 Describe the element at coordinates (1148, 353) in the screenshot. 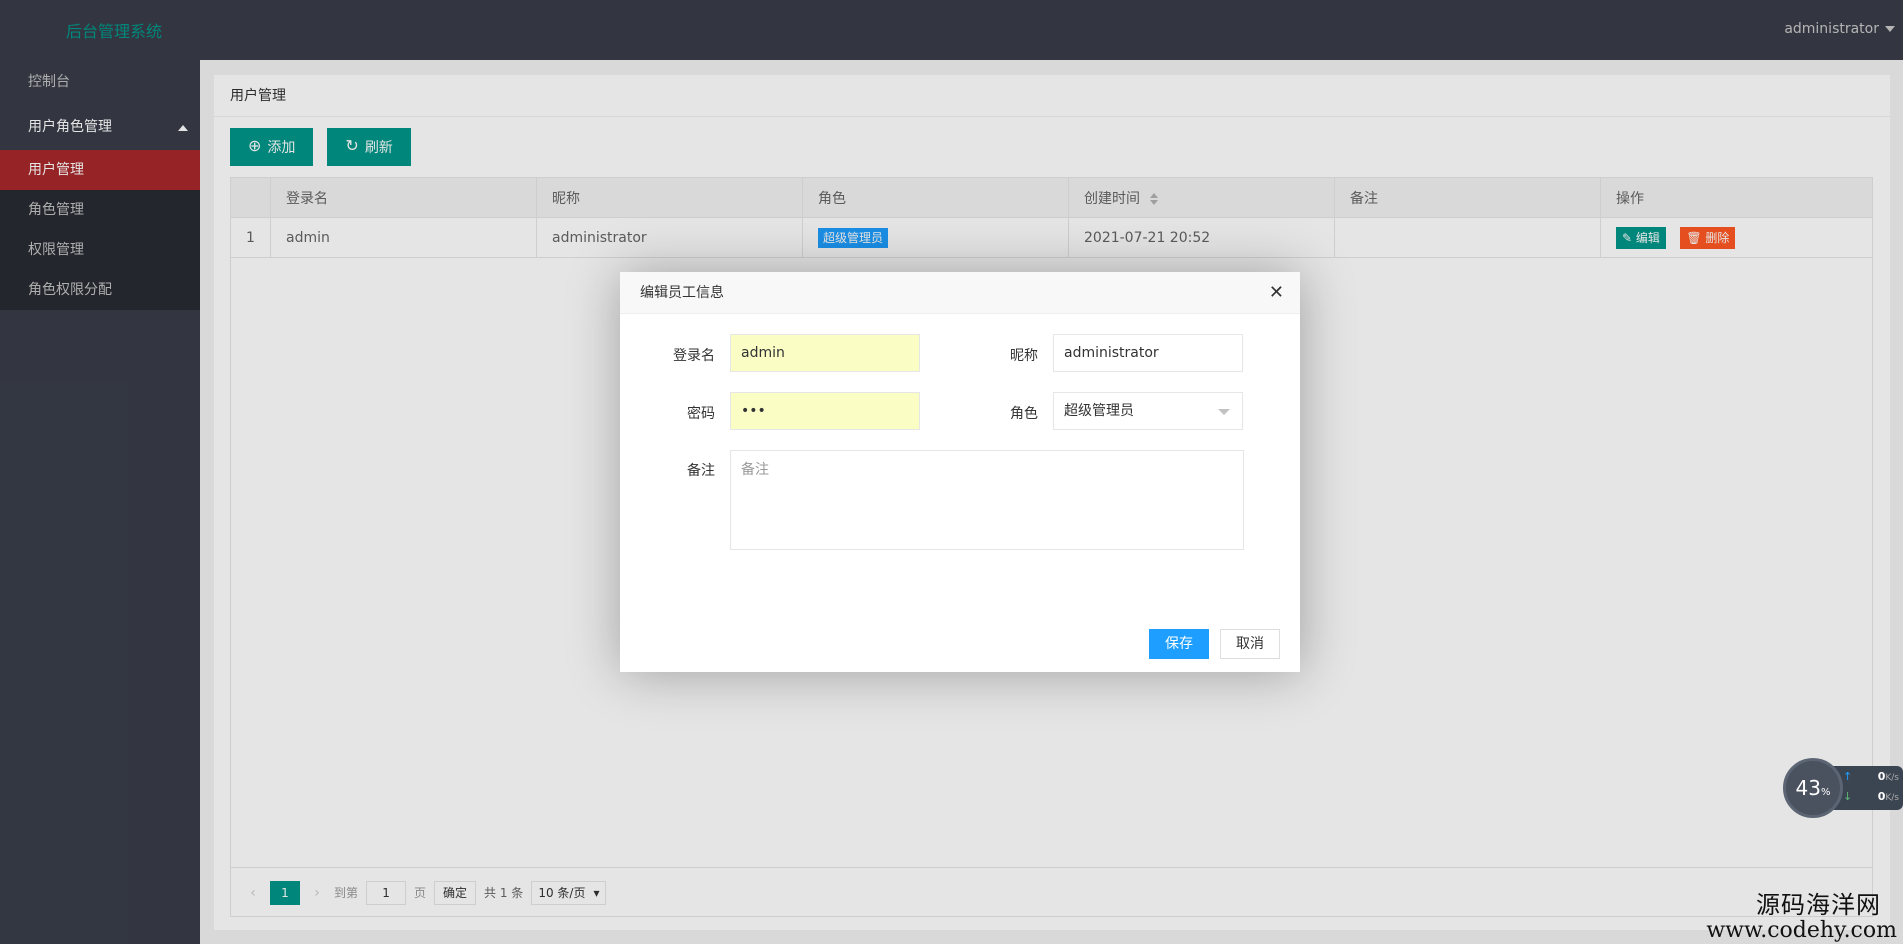

I see `nickname-field: administrator` at that location.